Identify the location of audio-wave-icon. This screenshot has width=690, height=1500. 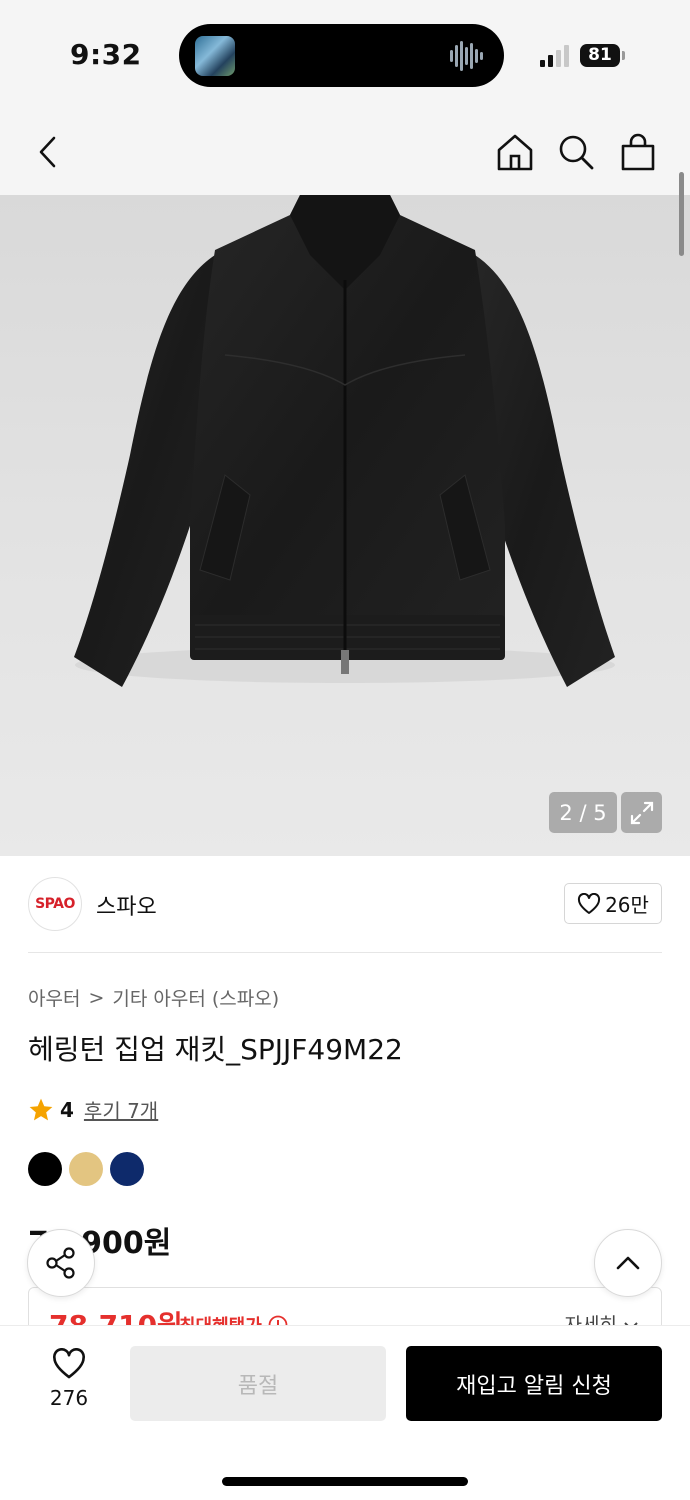
(466, 56).